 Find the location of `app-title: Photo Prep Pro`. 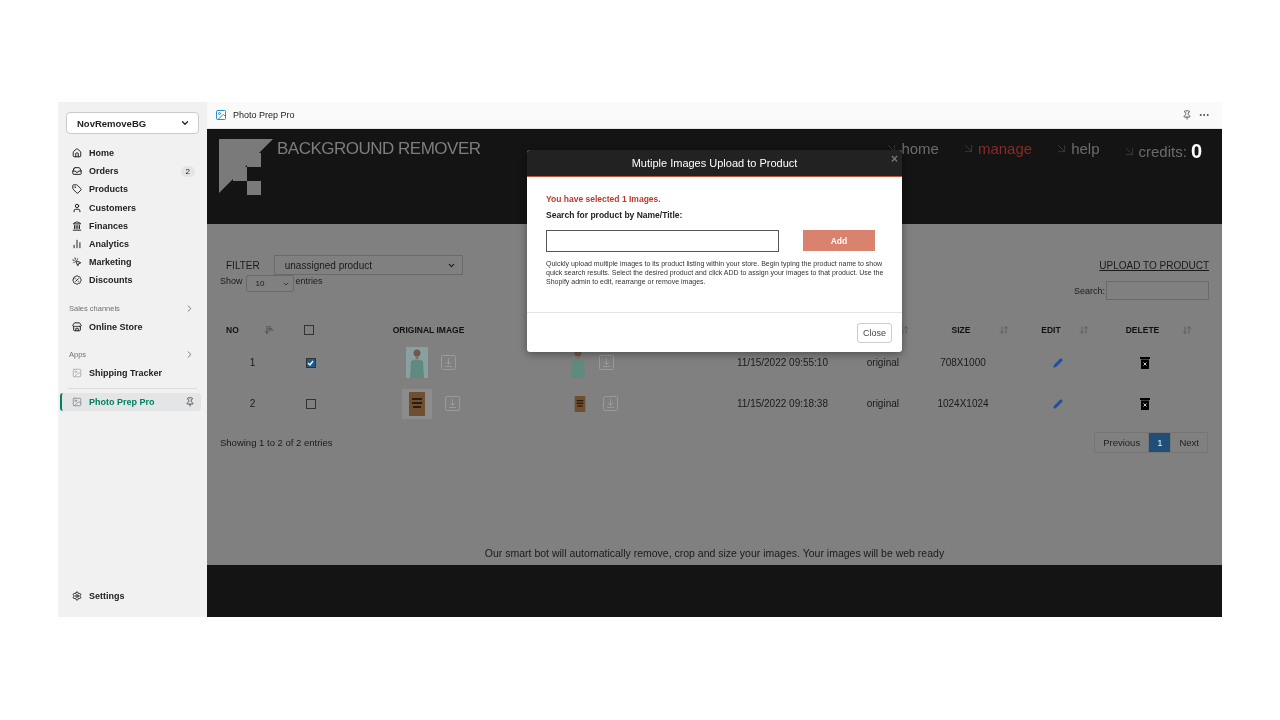

app-title: Photo Prep Pro is located at coordinates (264, 115).